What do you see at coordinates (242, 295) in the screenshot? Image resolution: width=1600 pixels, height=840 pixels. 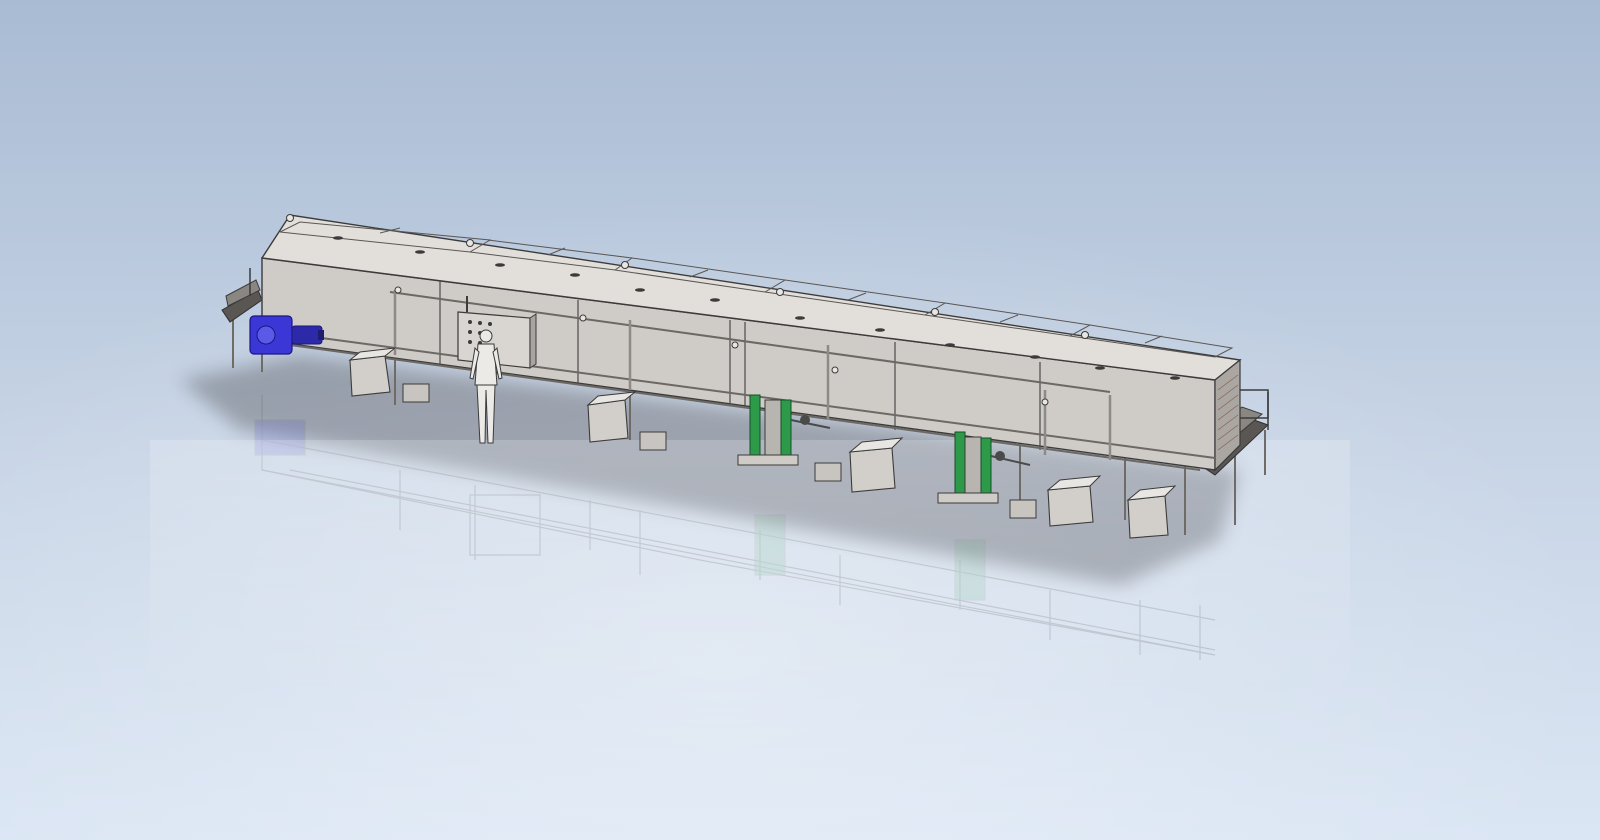 I see `infeed-conveyor` at bounding box center [242, 295].